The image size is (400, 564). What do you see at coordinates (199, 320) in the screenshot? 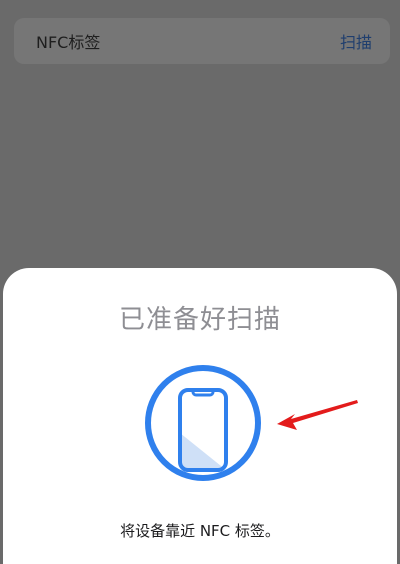
I see `sheet-title: 已准备好扫描` at bounding box center [199, 320].